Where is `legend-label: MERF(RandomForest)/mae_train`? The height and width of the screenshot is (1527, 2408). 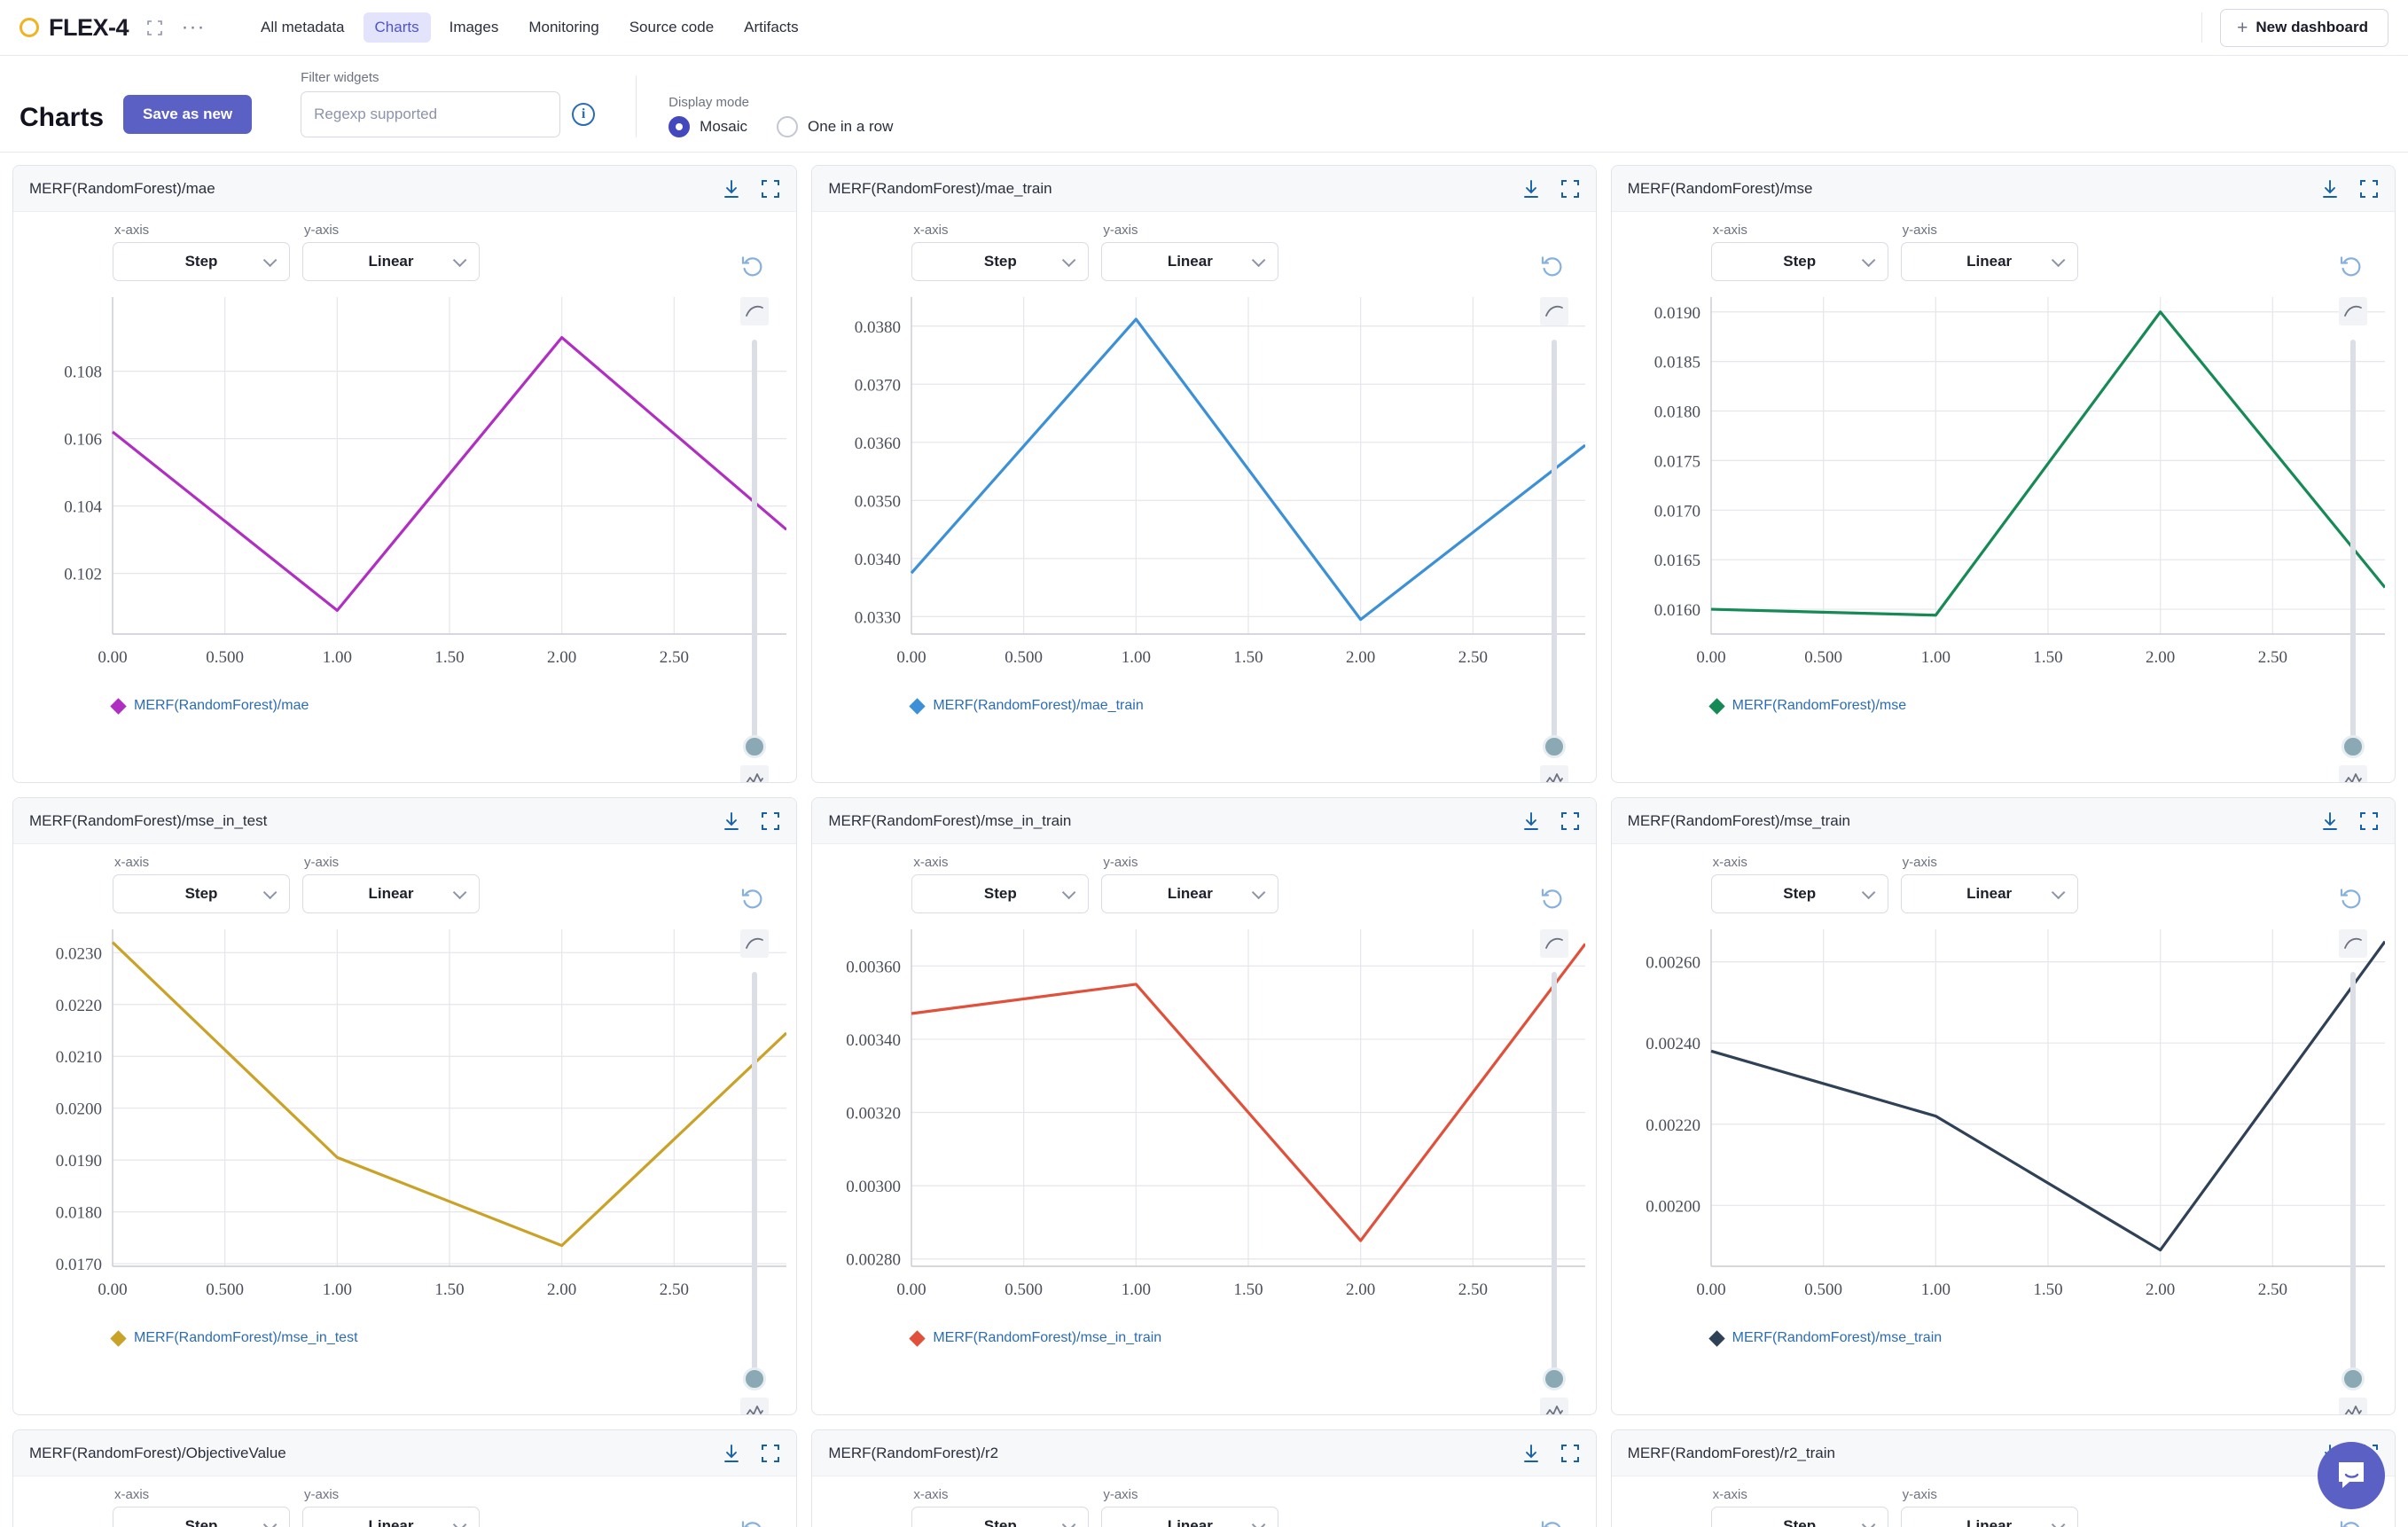
legend-label: MERF(RandomForest)/mae_train is located at coordinates (1038, 706).